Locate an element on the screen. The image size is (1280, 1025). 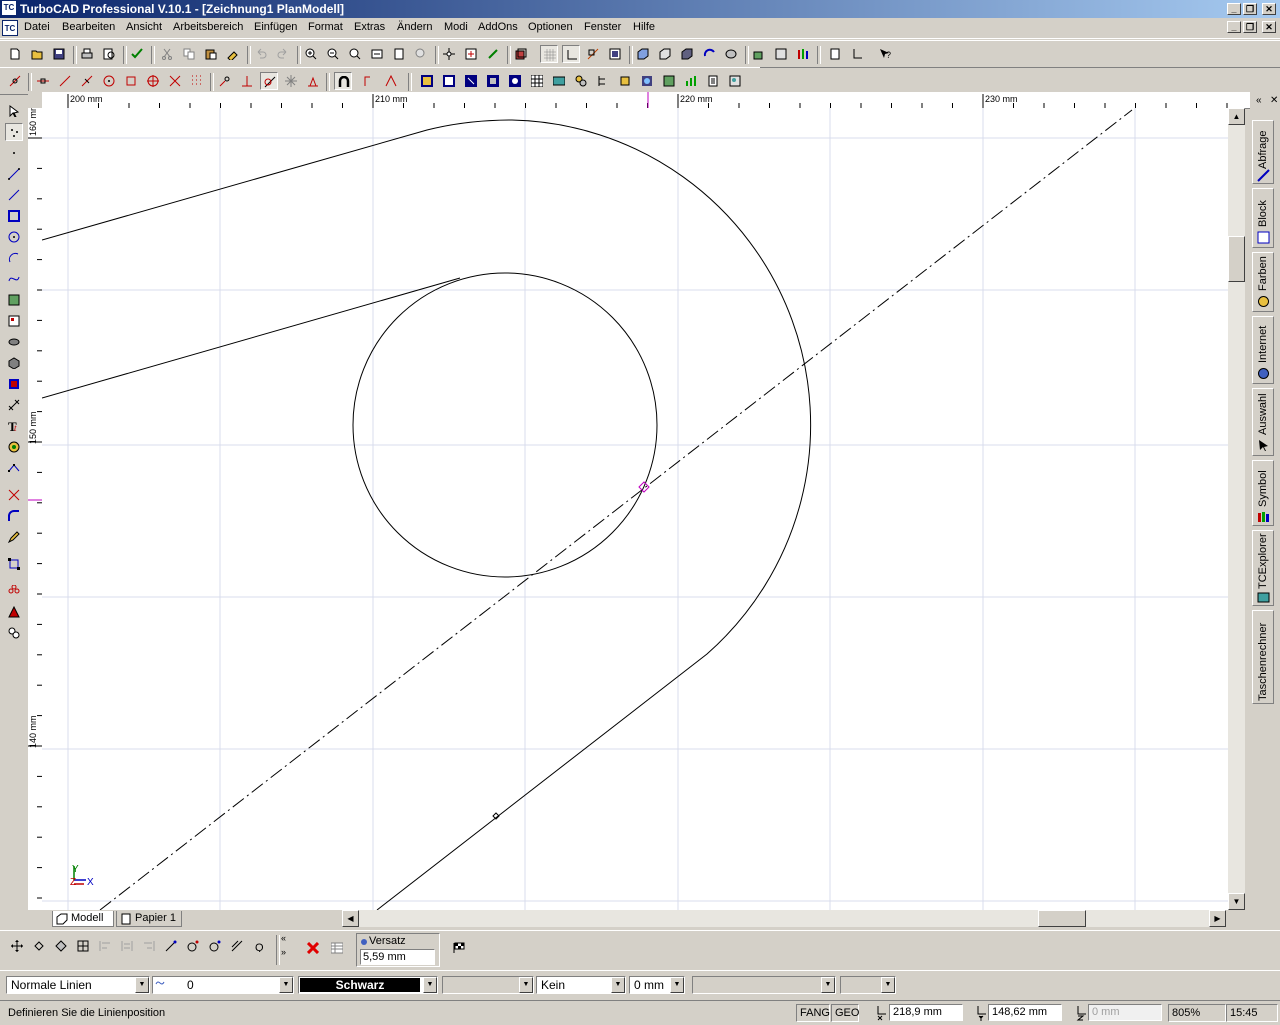
snap-angle-button is located at coordinates (391, 81).